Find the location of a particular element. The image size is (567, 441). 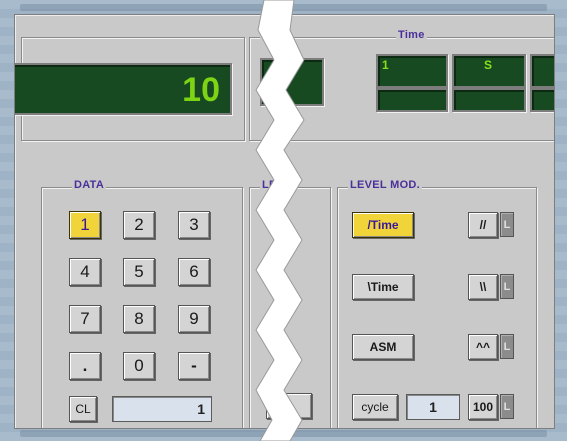

key-4: 4 is located at coordinates (85, 272).